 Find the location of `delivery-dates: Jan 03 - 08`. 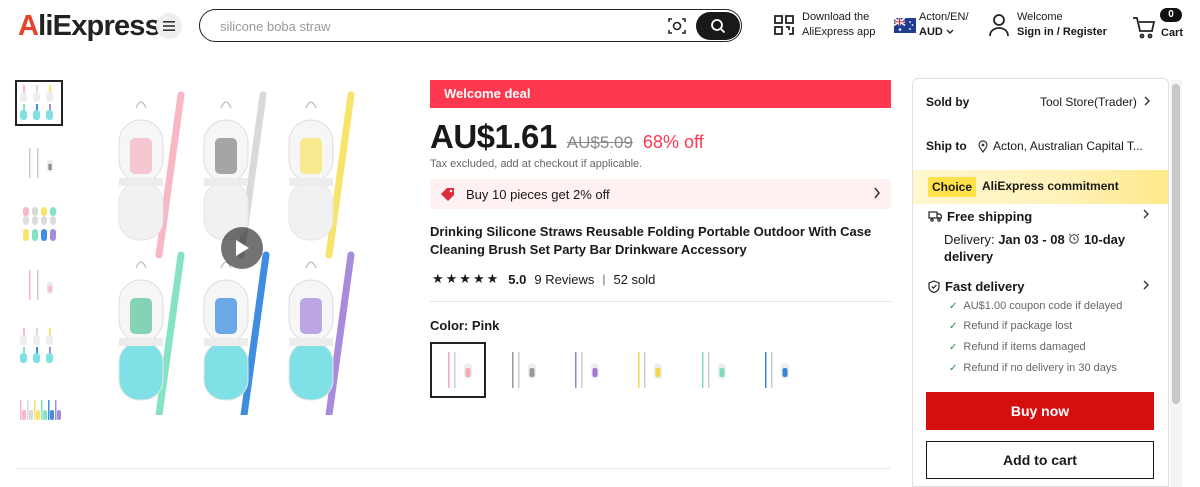

delivery-dates: Jan 03 - 08 is located at coordinates (1031, 239).